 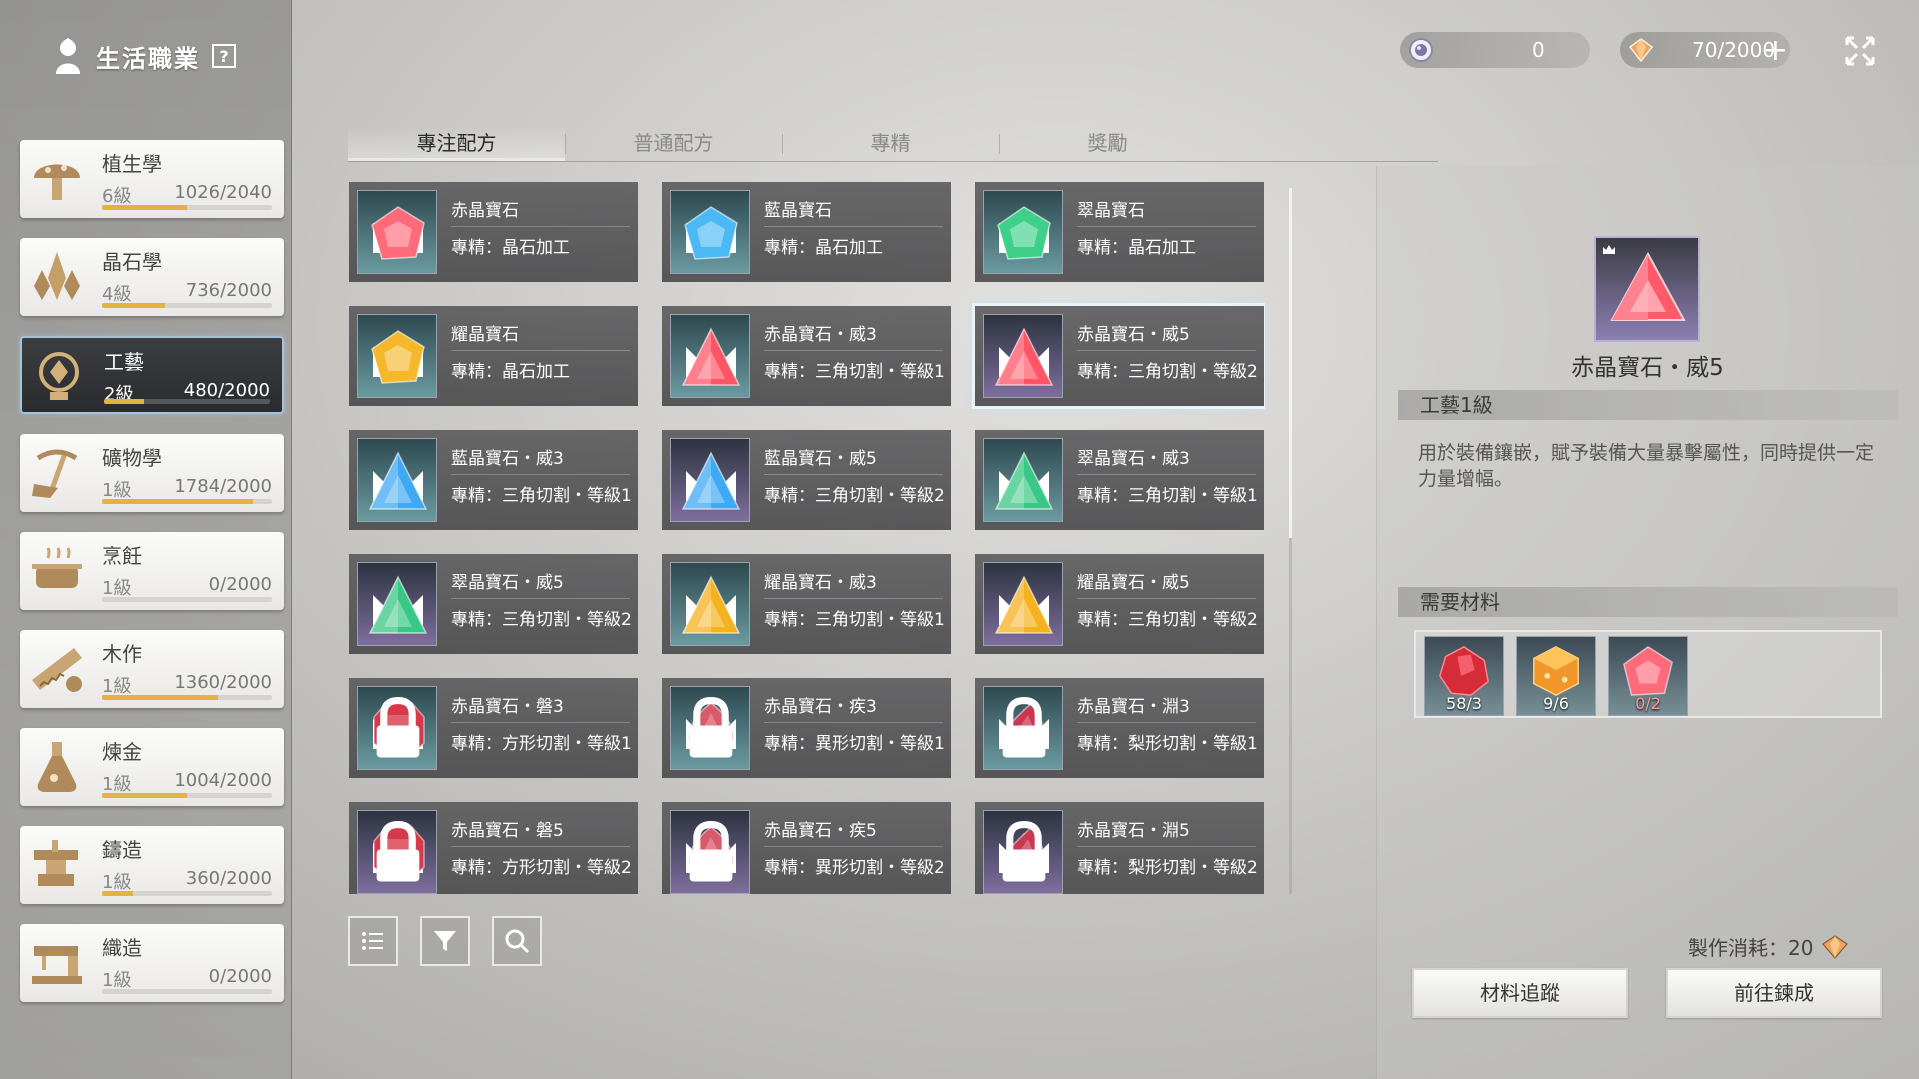 What do you see at coordinates (1648, 676) in the screenshot?
I see `material-slot: 0/2` at bounding box center [1648, 676].